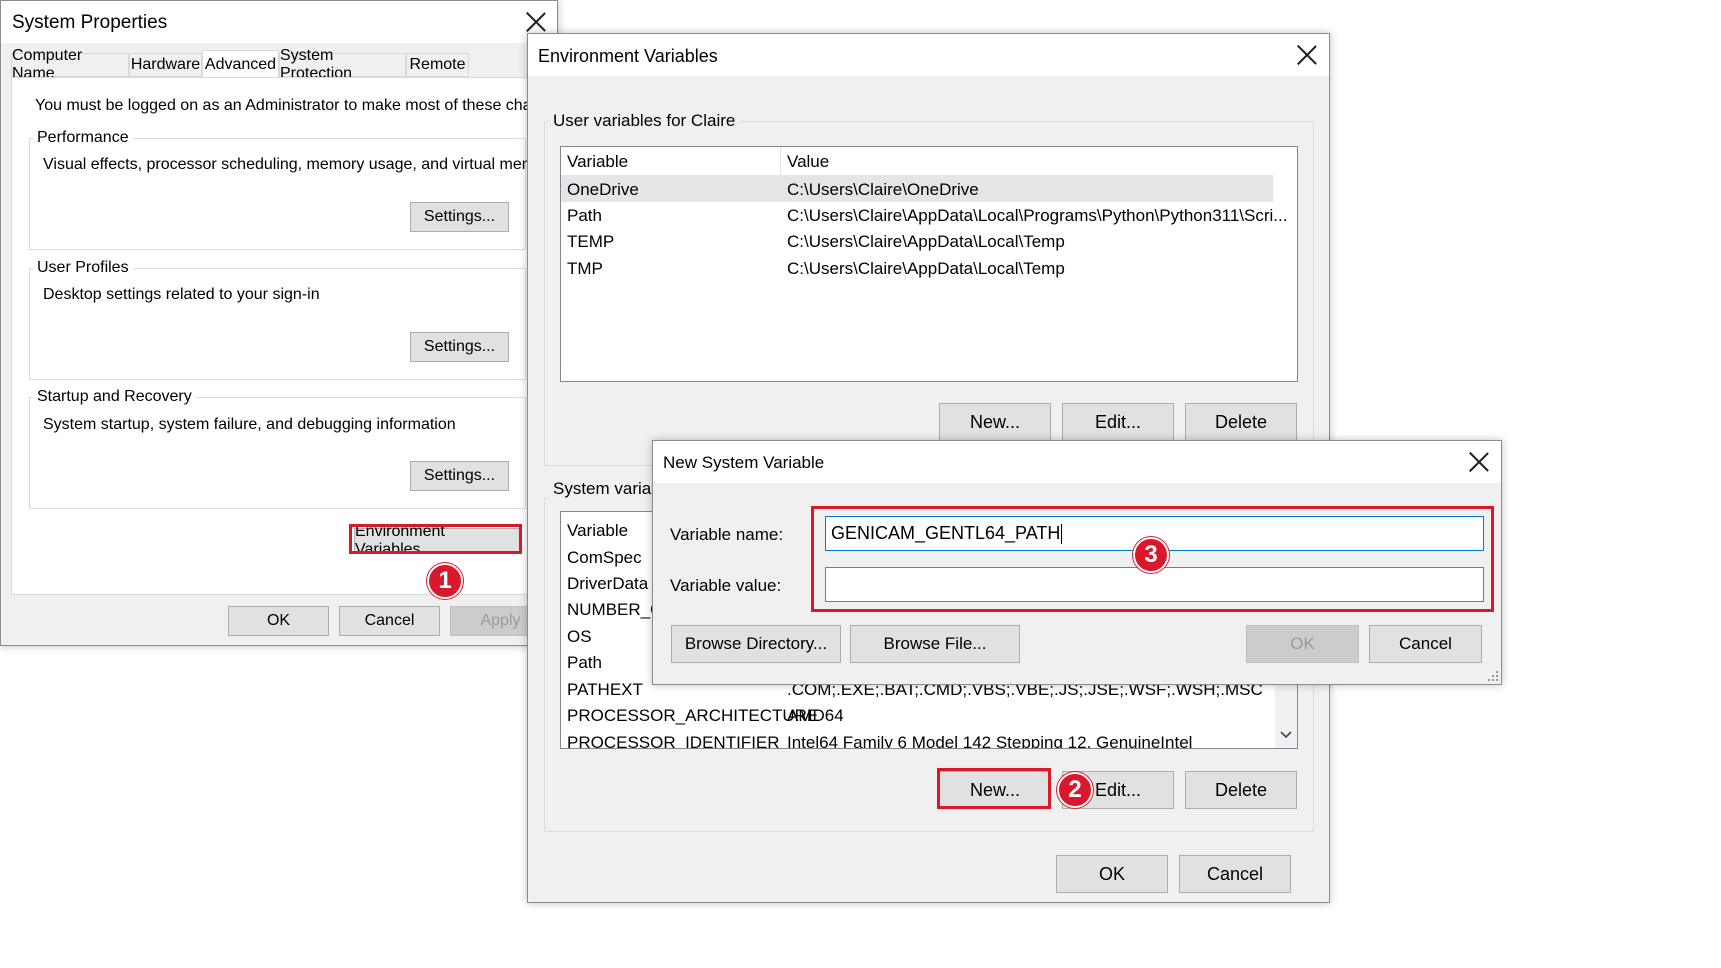 This screenshot has width=1721, height=968. I want to click on row-variable: OS, so click(579, 637).